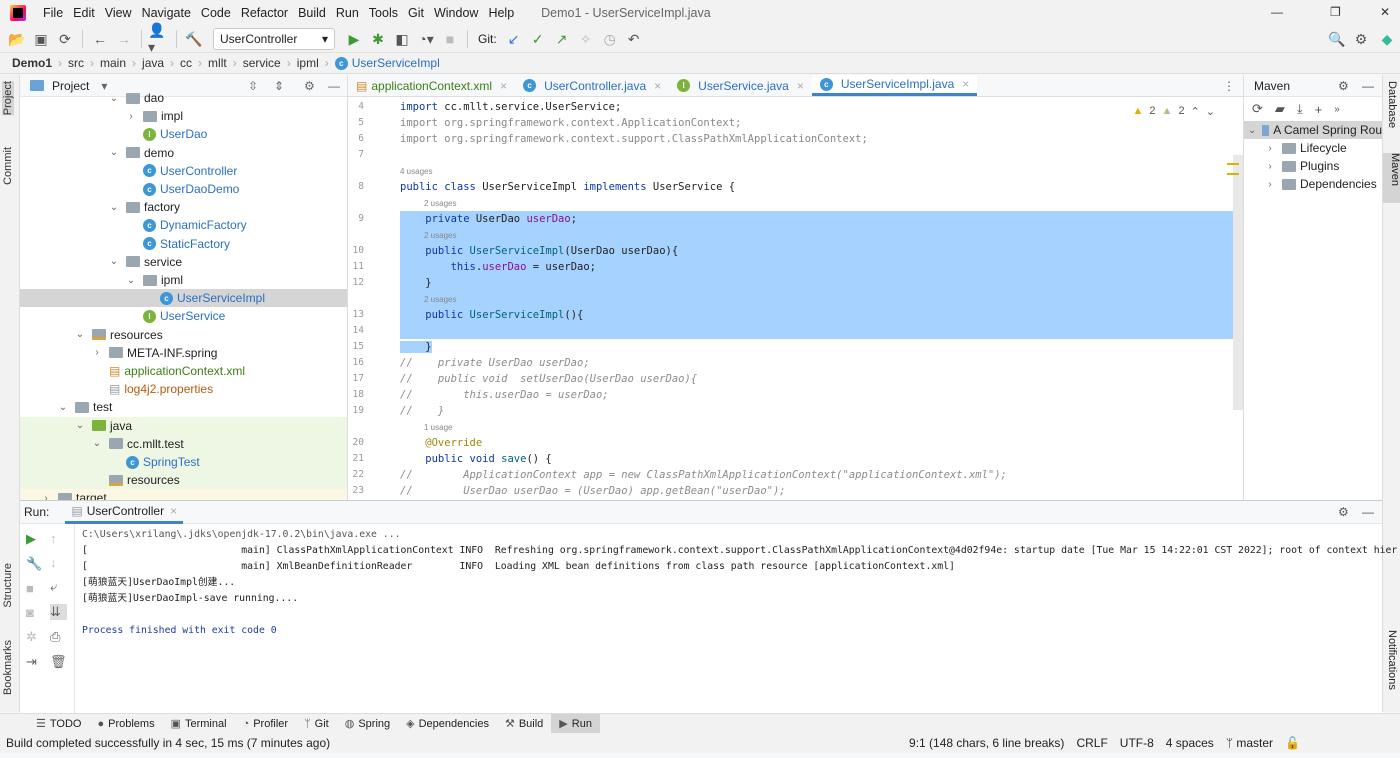 The width and height of the screenshot is (1400, 758). What do you see at coordinates (183, 225) in the screenshot?
I see `tree-item: c DynamicFactory` at bounding box center [183, 225].